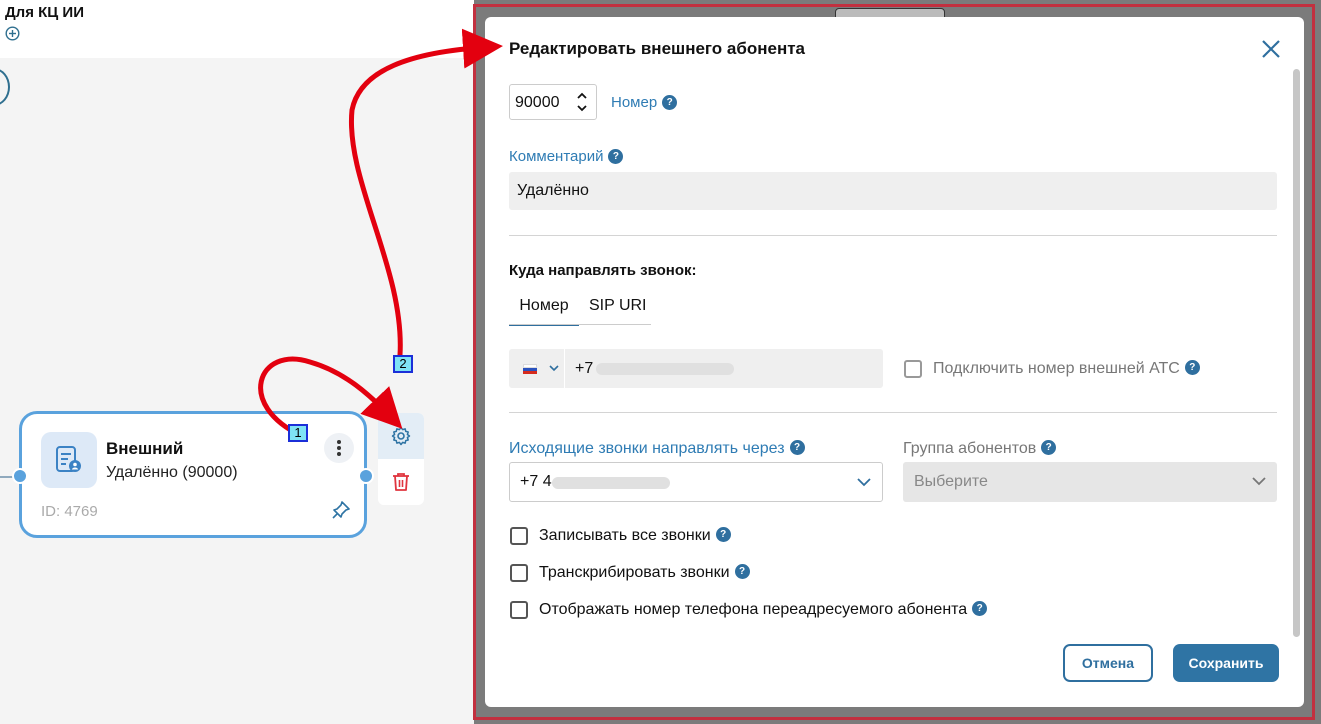  I want to click on trash-icon, so click(401, 482).